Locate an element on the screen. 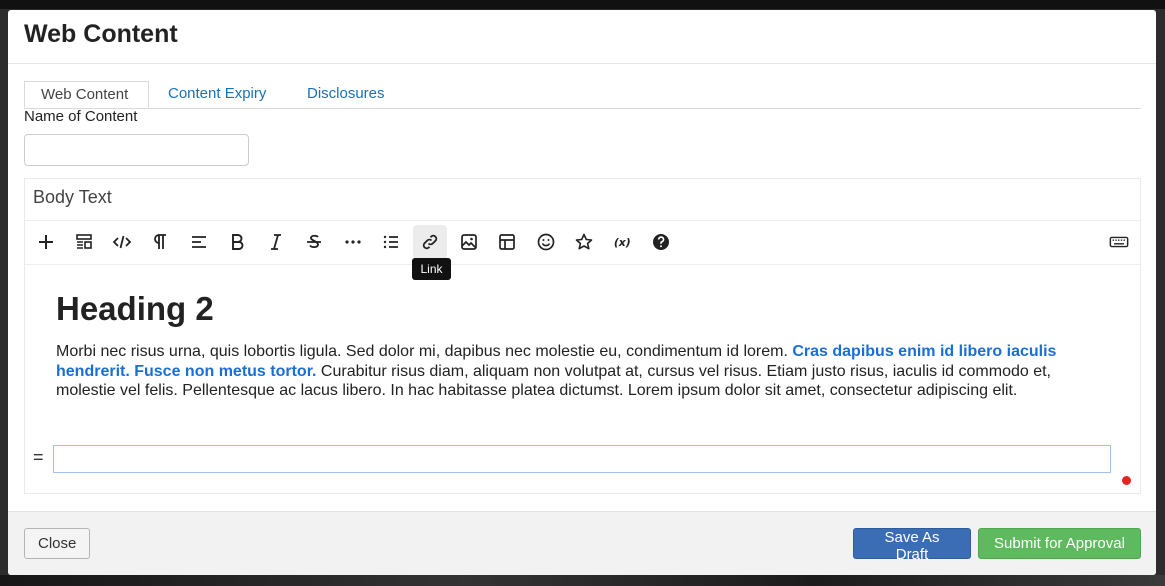 The width and height of the screenshot is (1165, 586). tab-bar: Web Content Content Expiry Disclosures is located at coordinates (582, 95).